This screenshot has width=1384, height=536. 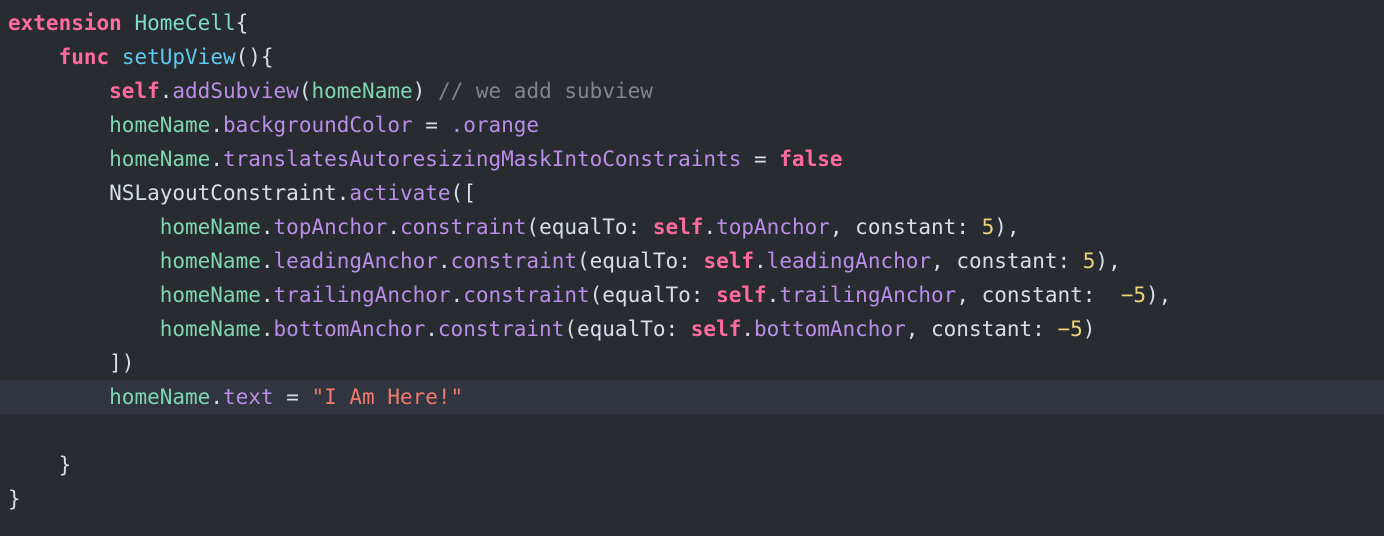 What do you see at coordinates (254, 57) in the screenshot?
I see `code-token-punct: (){` at bounding box center [254, 57].